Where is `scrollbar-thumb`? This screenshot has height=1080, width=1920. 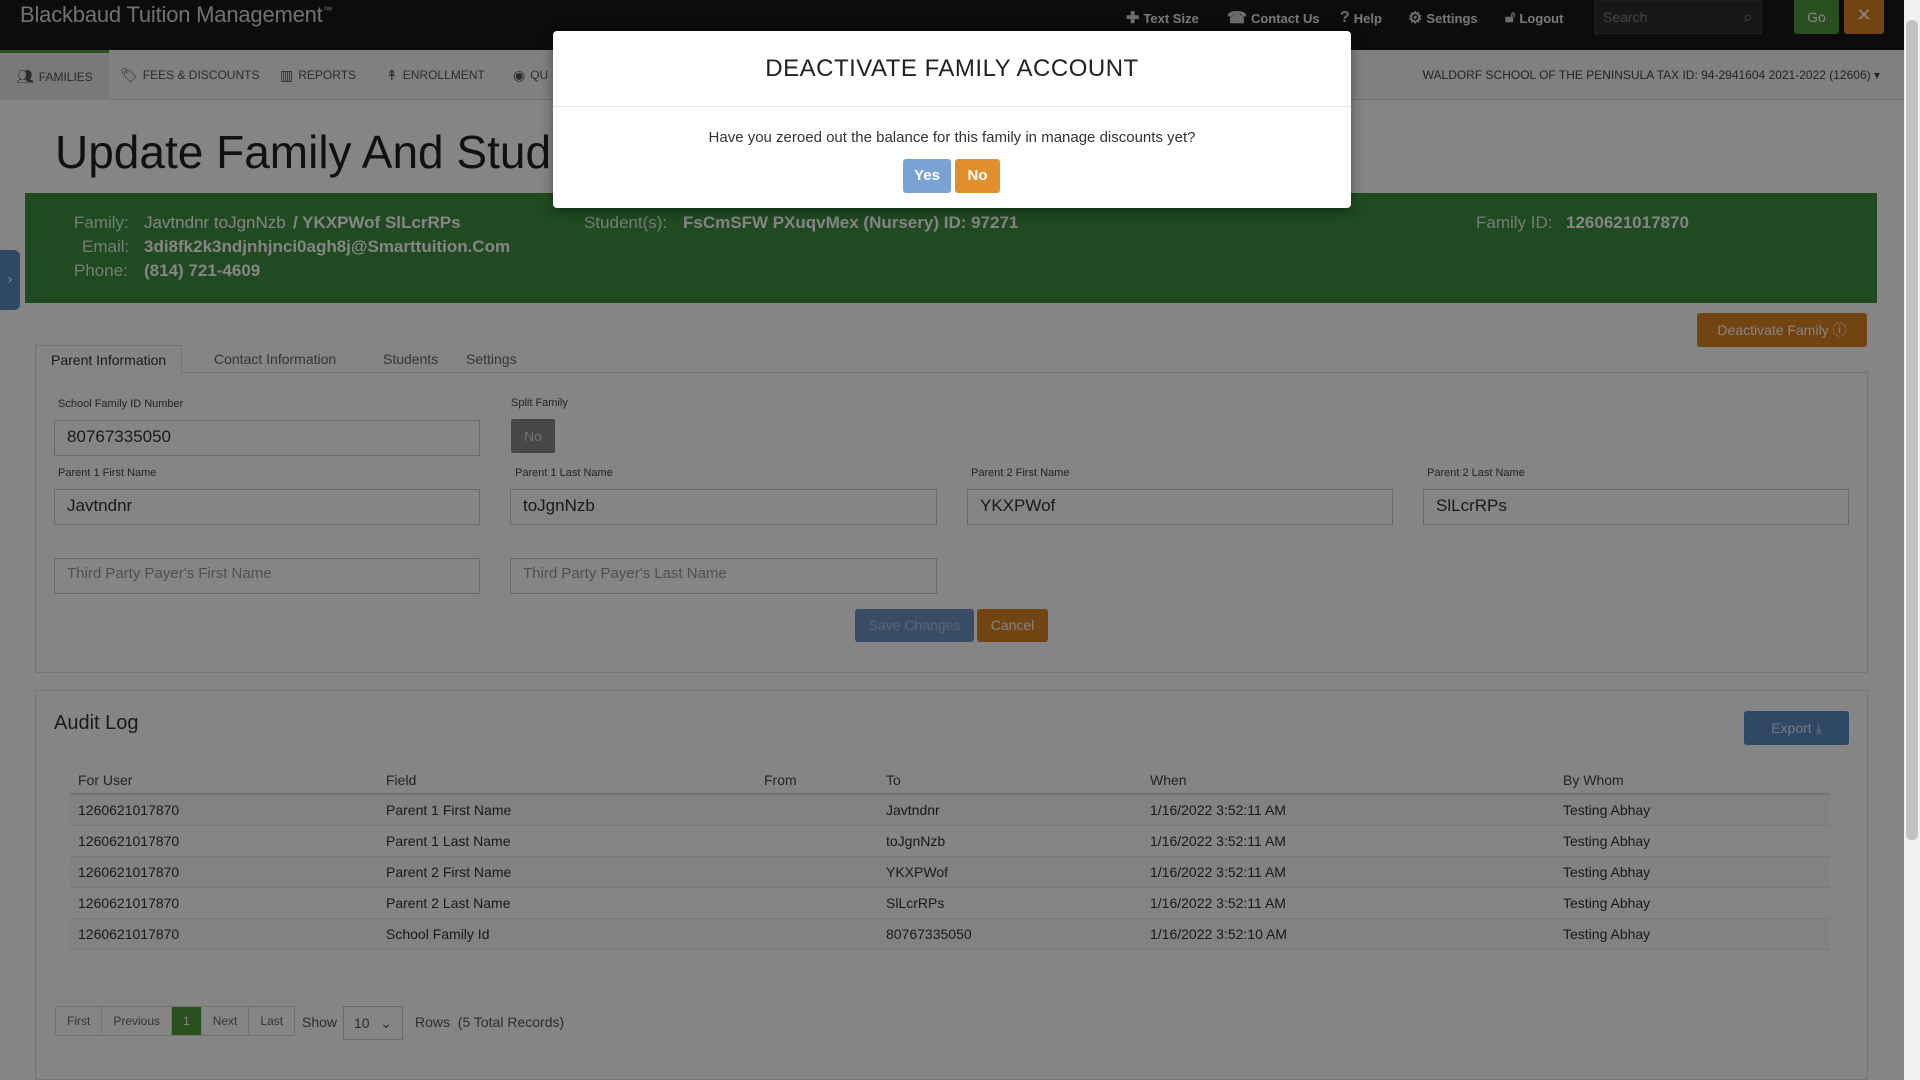 scrollbar-thumb is located at coordinates (1912, 430).